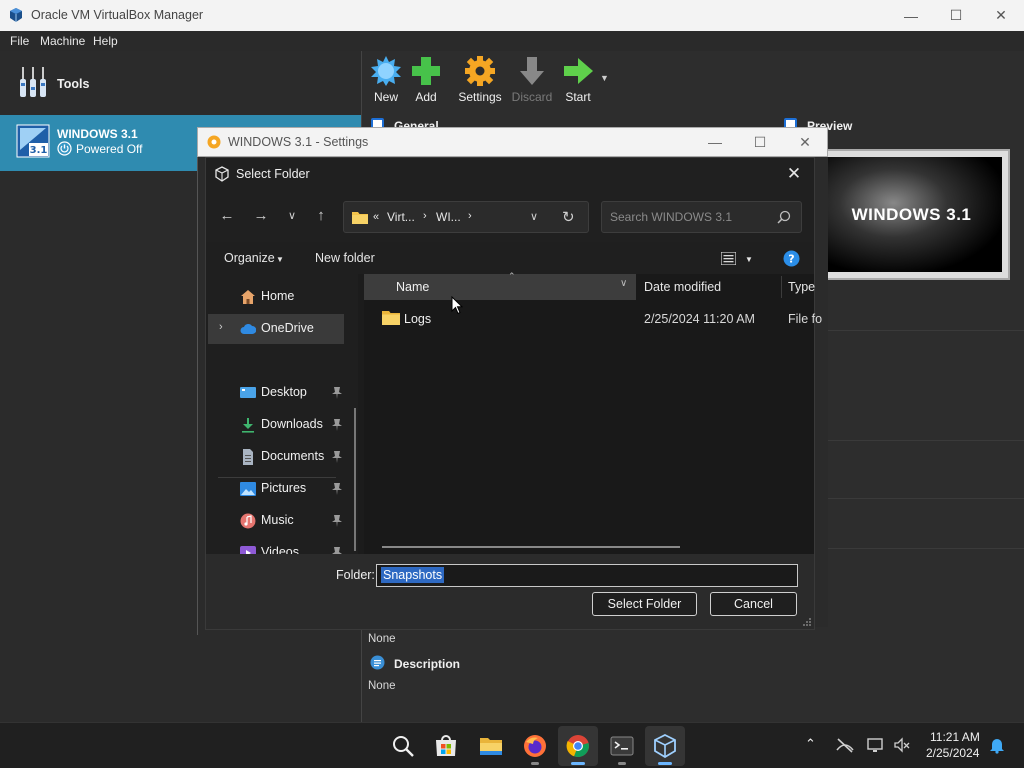  Describe the element at coordinates (276, 425) in the screenshot. I see `nav-item-downloads: Downloads` at that location.